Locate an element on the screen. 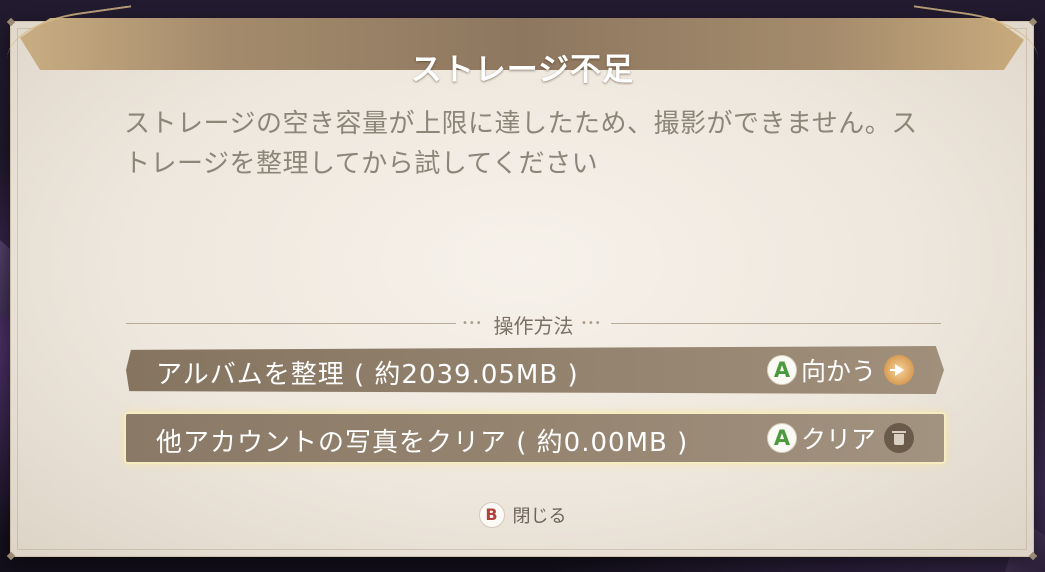  close-button: B 閉じる is located at coordinates (522, 515).